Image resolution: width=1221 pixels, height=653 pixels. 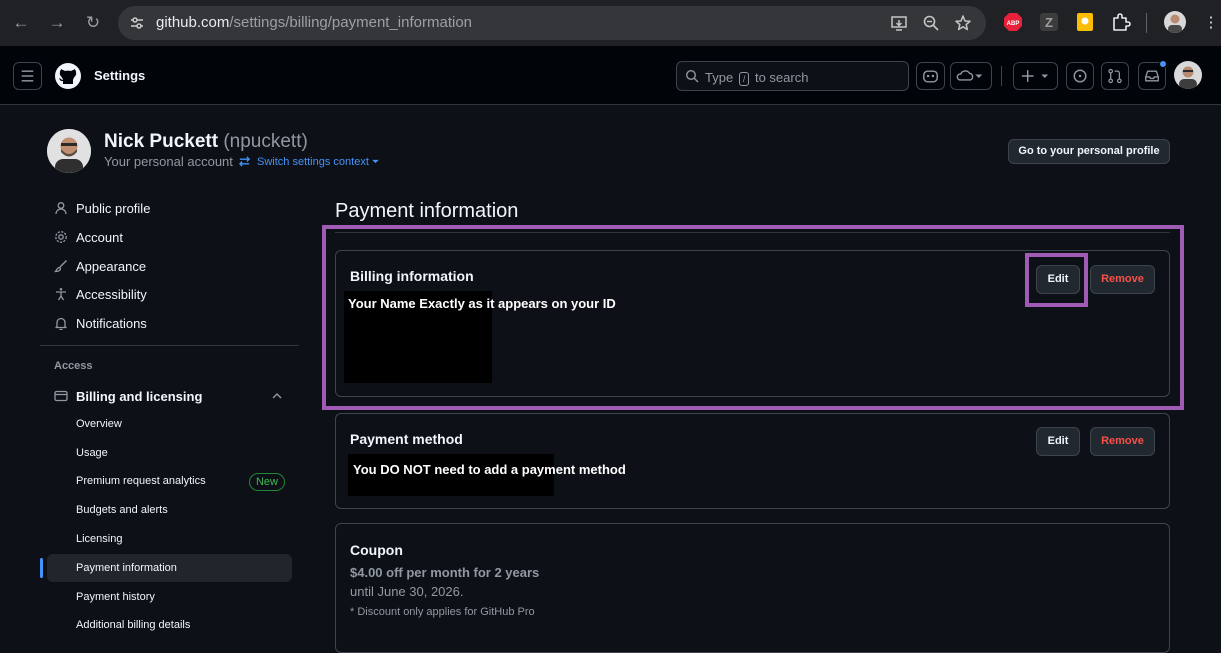 What do you see at coordinates (61, 294) in the screenshot?
I see `accessibility-icon` at bounding box center [61, 294].